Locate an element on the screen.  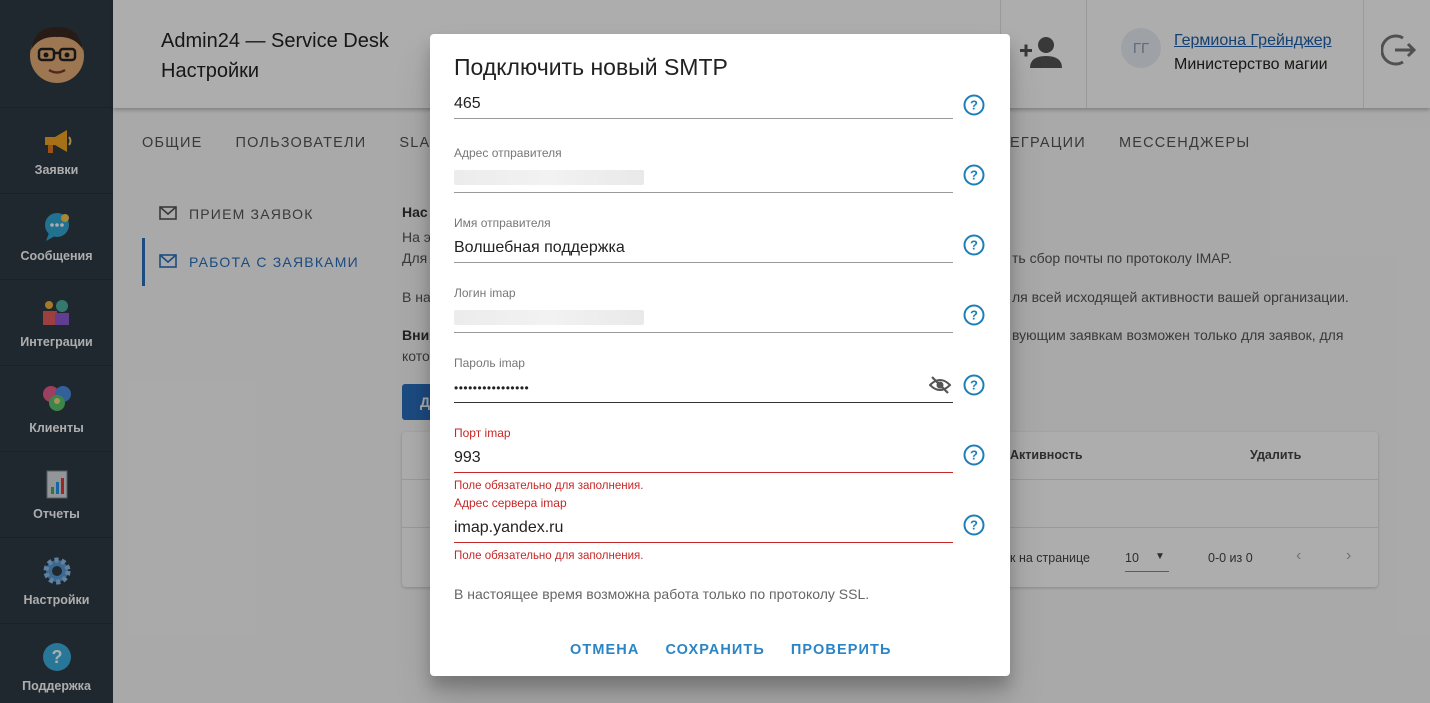
sender-address-field: Адрес отправителя is located at coordinates (703, 169).